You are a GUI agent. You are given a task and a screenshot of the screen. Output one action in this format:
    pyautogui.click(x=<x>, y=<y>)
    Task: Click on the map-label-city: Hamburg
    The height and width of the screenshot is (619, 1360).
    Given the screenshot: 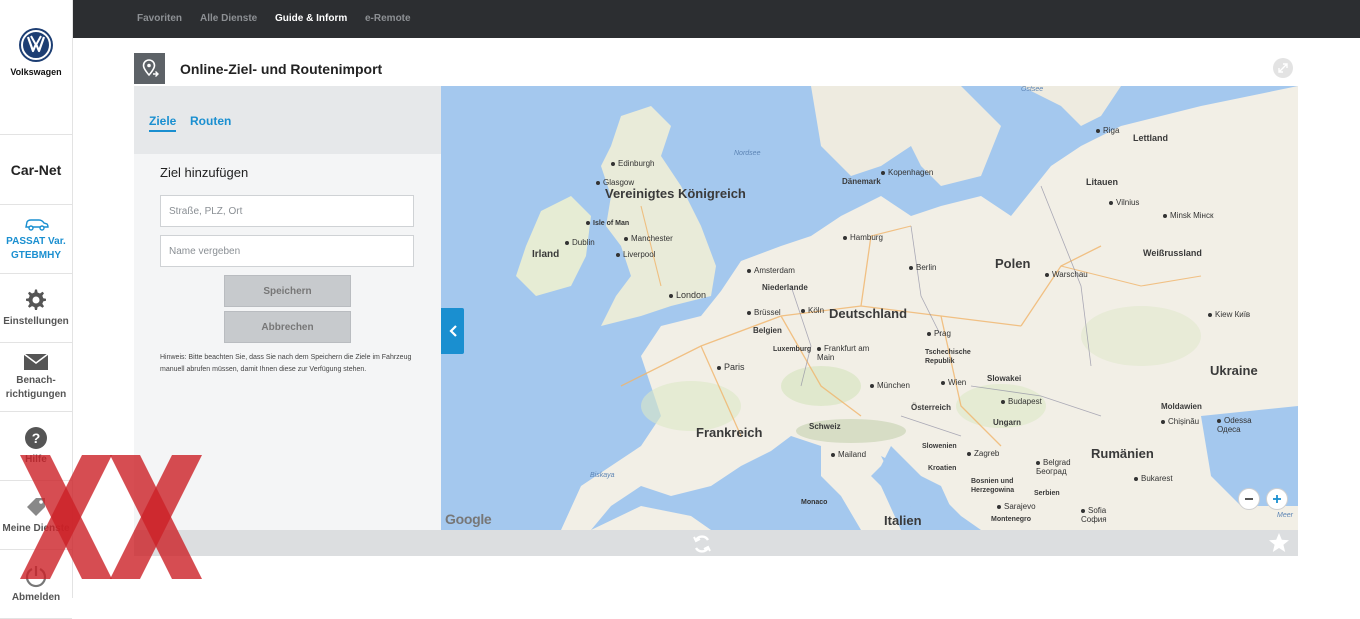 What is the action you would take?
    pyautogui.click(x=863, y=237)
    